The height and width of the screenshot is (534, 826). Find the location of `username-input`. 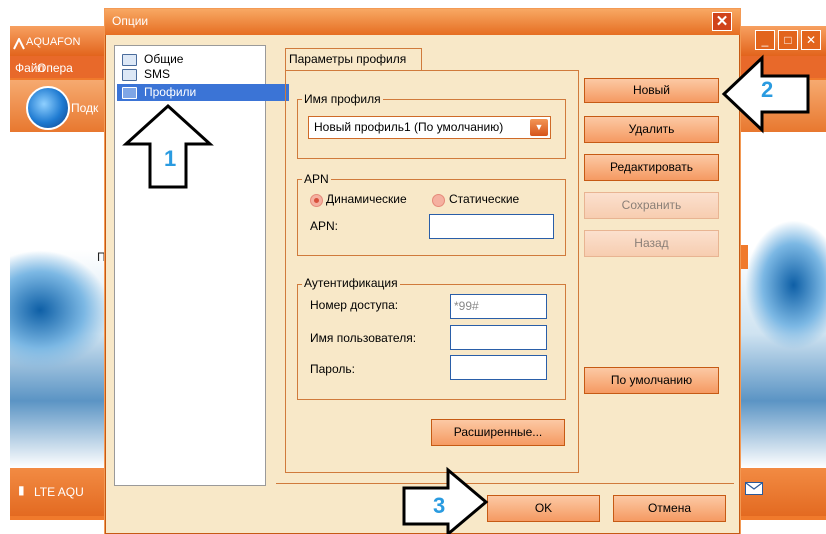

username-input is located at coordinates (498, 337).